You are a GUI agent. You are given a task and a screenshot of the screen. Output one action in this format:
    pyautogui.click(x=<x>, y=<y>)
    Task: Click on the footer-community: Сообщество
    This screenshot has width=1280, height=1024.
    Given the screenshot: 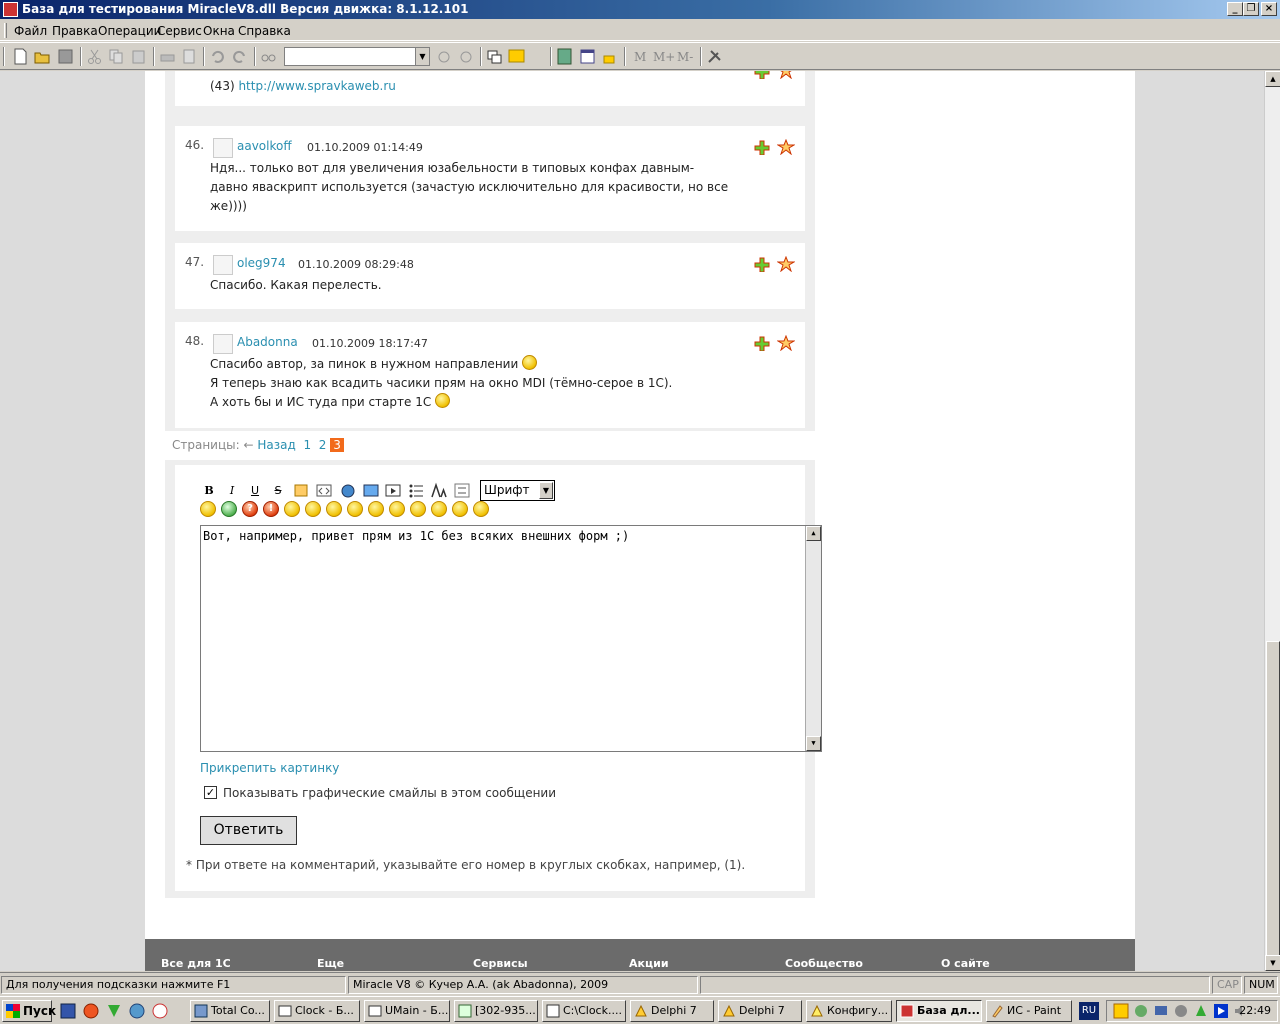 What is the action you would take?
    pyautogui.click(x=824, y=963)
    